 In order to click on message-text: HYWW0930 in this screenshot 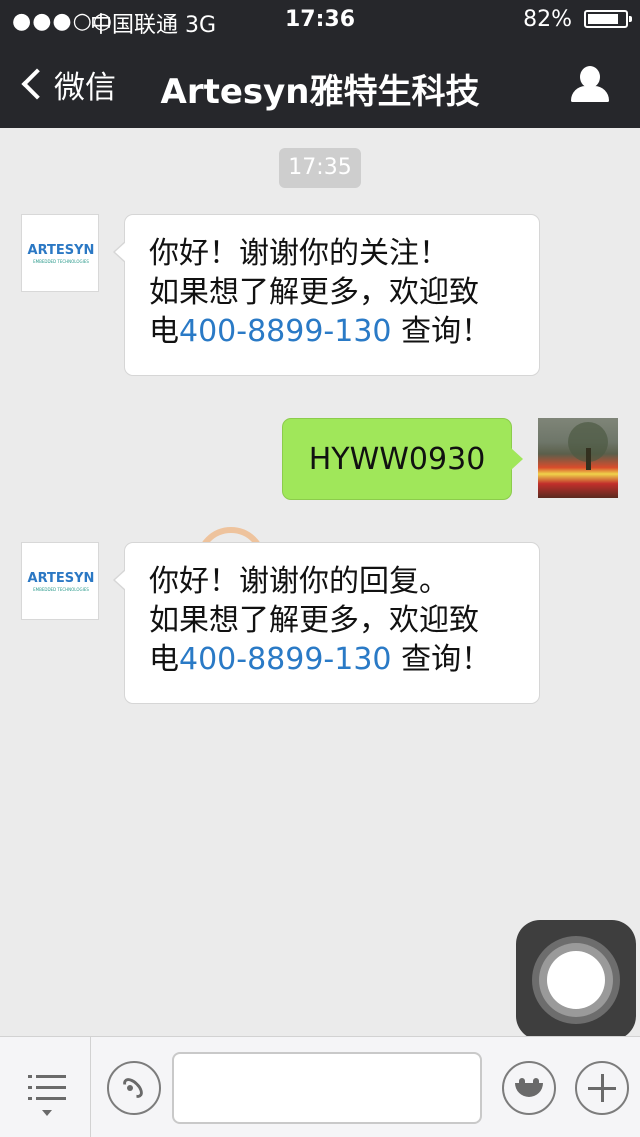, I will do `click(397, 459)`.